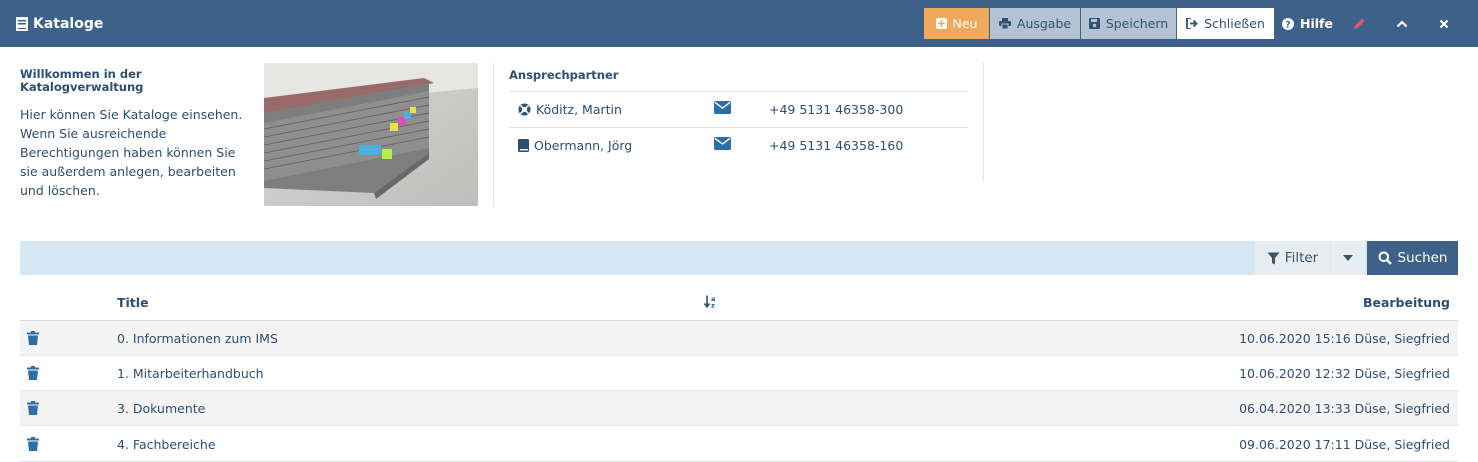 This screenshot has height=462, width=1478. What do you see at coordinates (738, 108) in the screenshot?
I see `contact-row: Köditz, Martin +49 5131 46358-300` at bounding box center [738, 108].